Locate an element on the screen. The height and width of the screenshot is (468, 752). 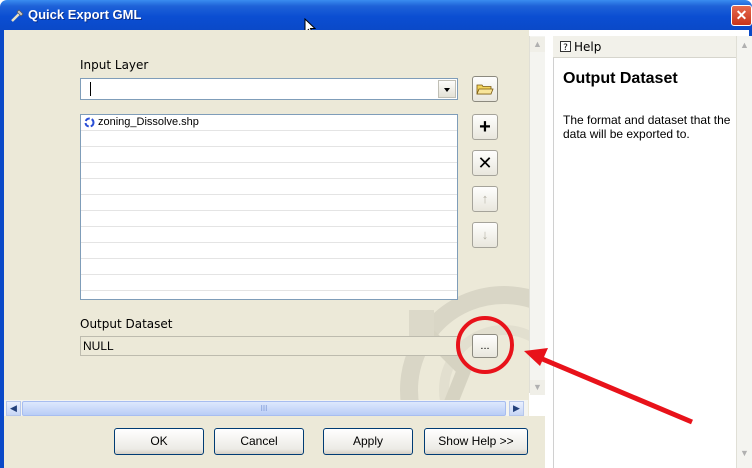
folder-open-icon is located at coordinates (485, 89).